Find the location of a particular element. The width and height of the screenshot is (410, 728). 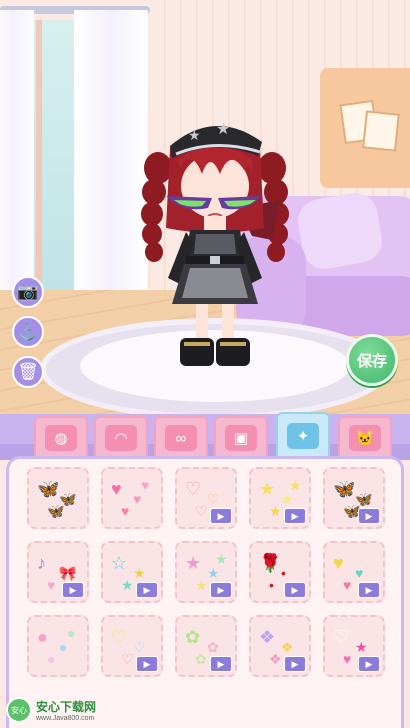

tab-effects: ✦ is located at coordinates (303, 436).